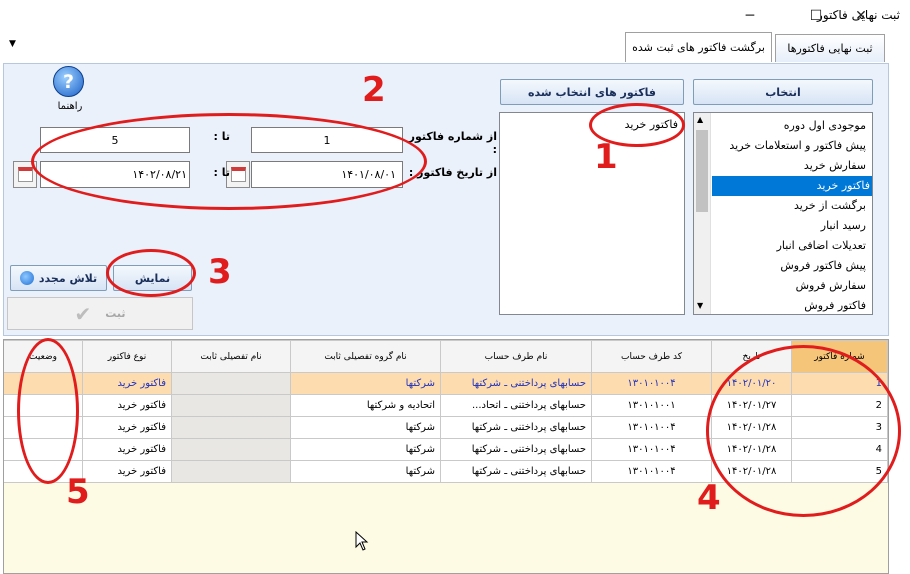 This screenshot has width=910, height=574. Describe the element at coordinates (790, 226) in the screenshot. I see `list-item: رسید انبار` at that location.